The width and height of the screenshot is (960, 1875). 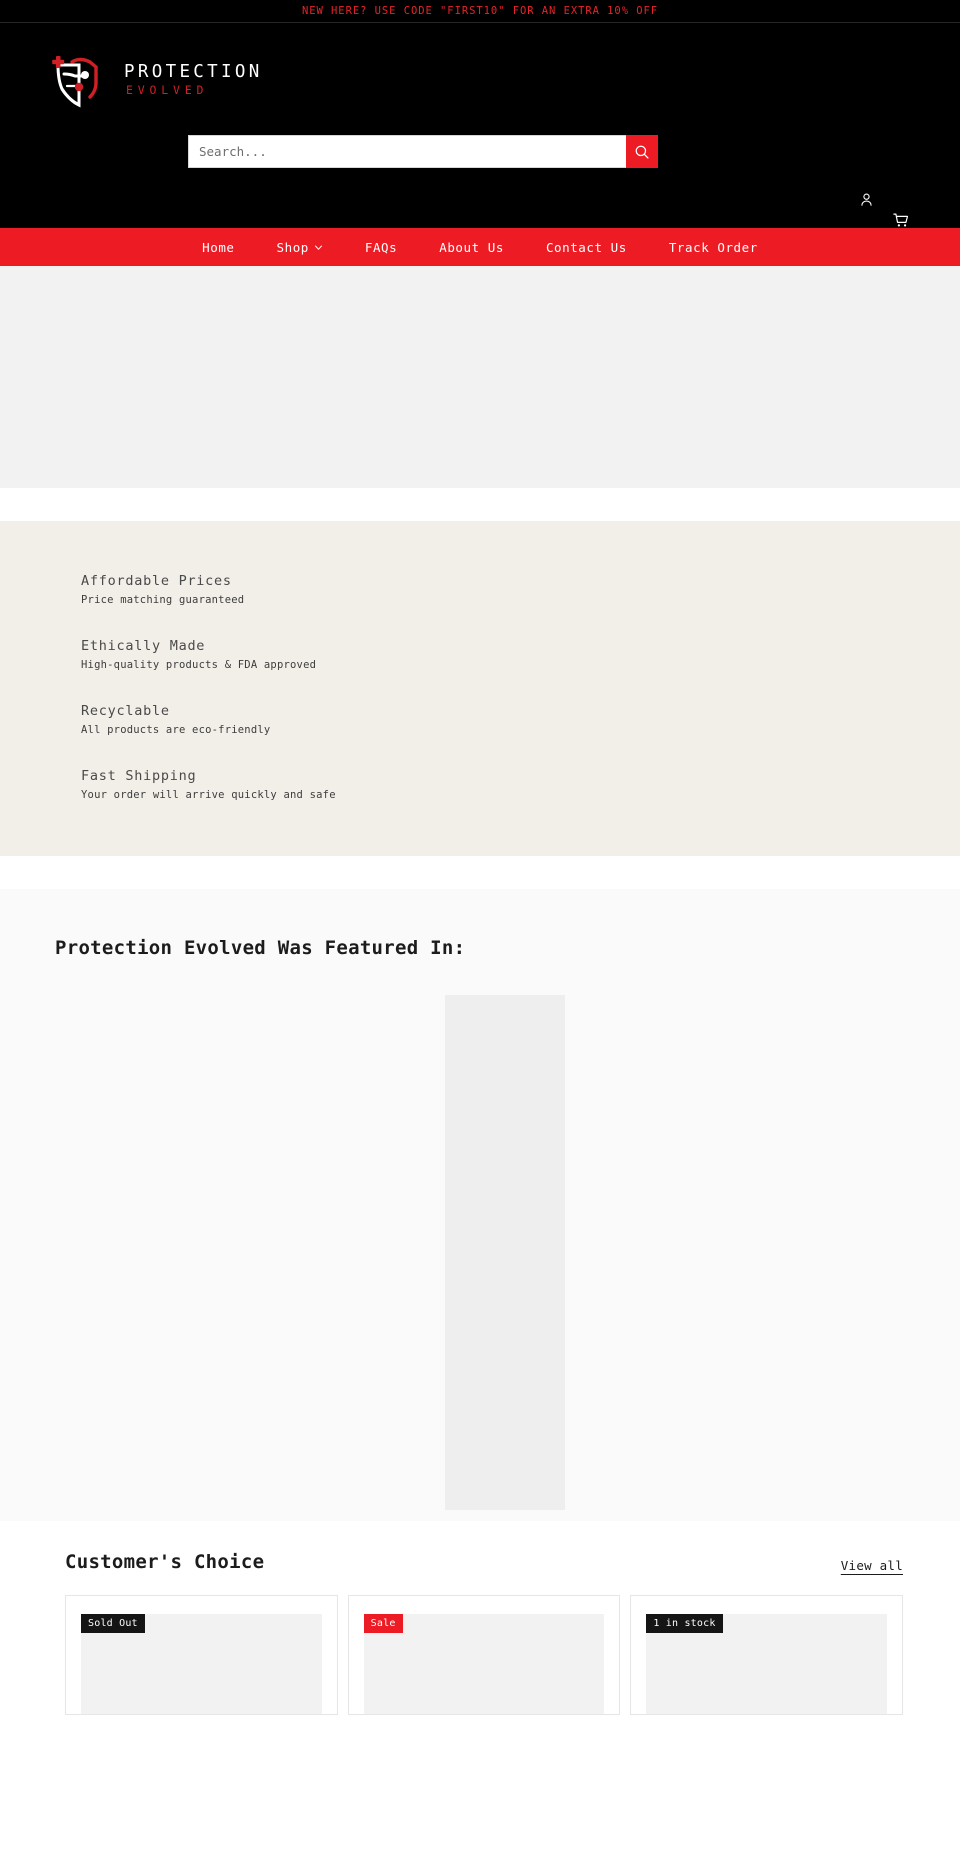 I want to click on nav-label: Shop, so click(x=292, y=247).